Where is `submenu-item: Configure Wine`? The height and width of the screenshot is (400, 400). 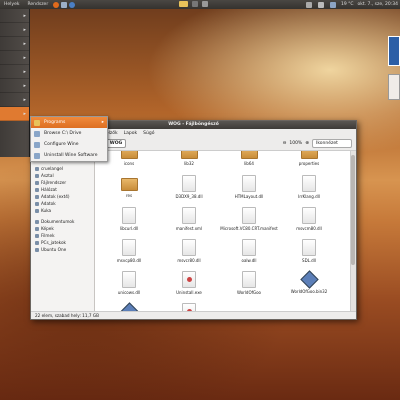
submenu-item: Configure Wine is located at coordinates (69, 144).